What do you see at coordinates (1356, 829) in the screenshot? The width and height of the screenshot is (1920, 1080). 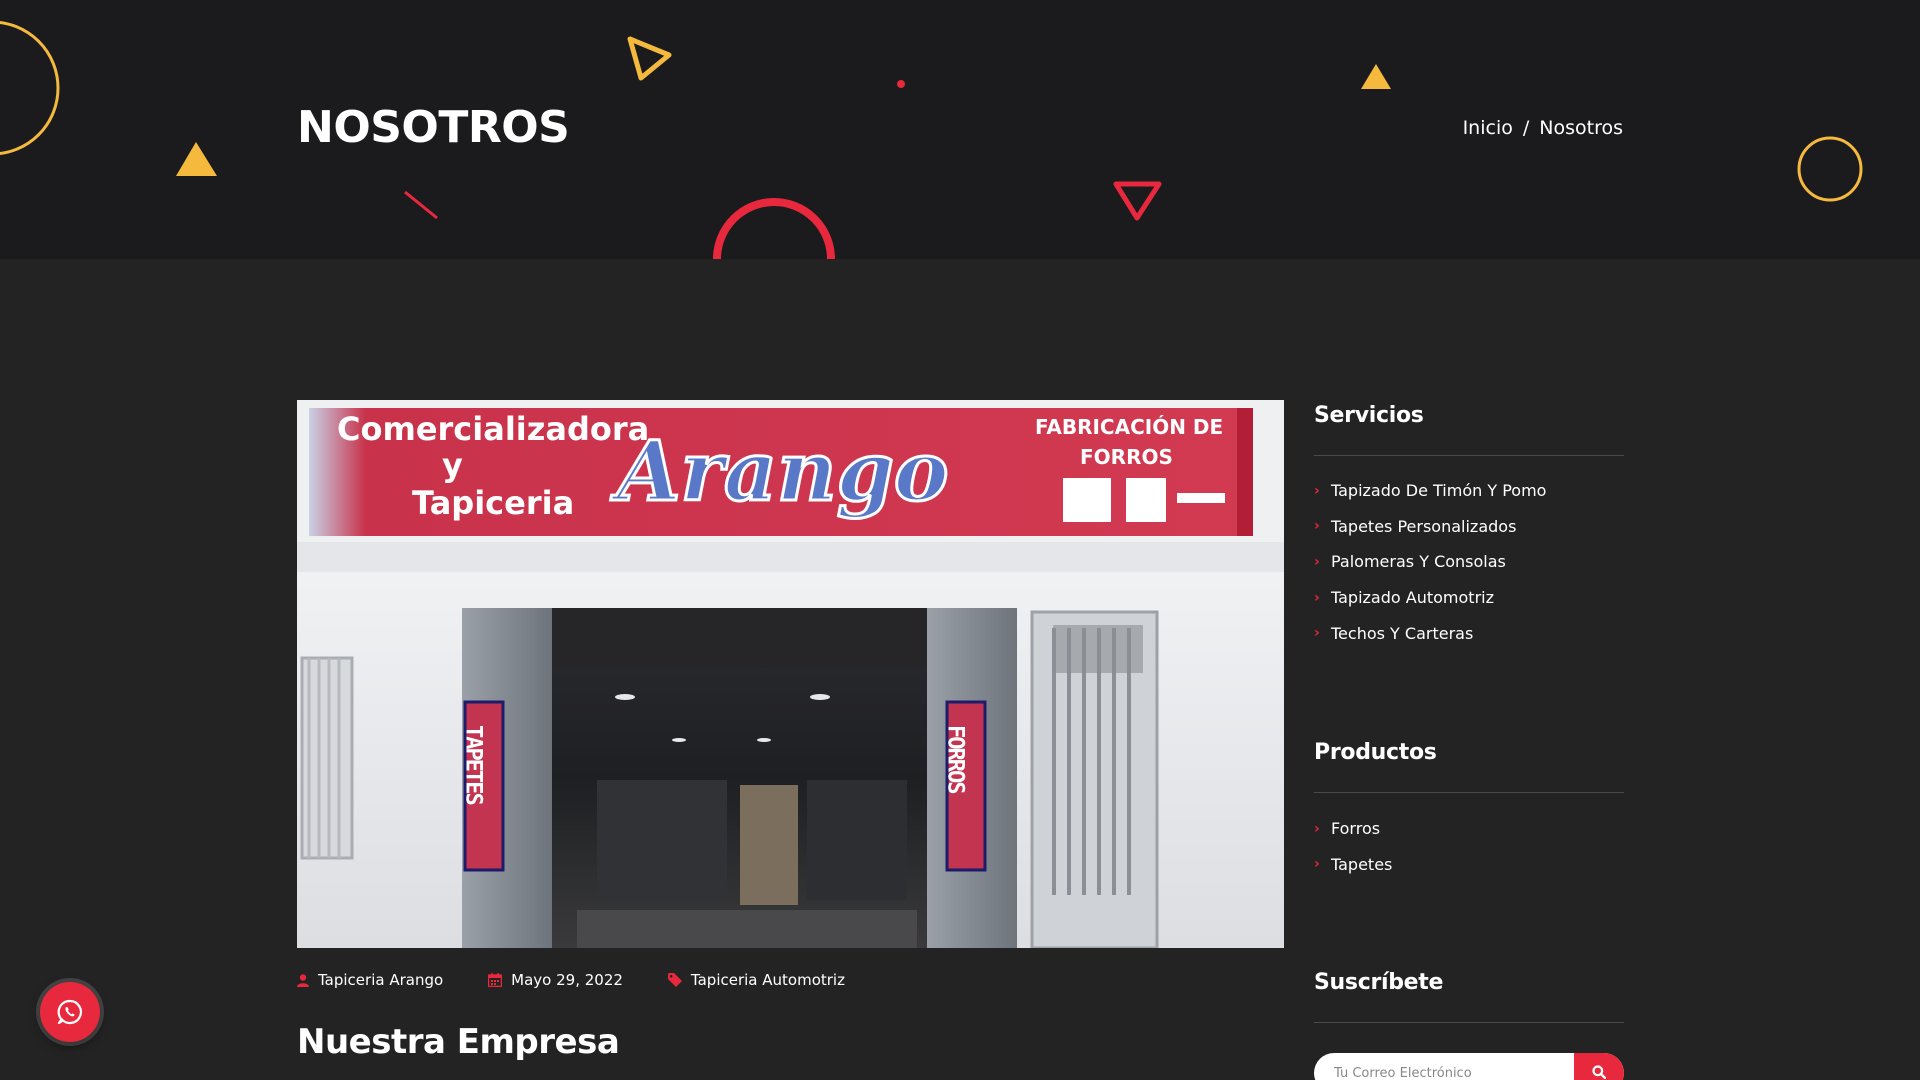 I see `productos-item-label: Forros` at bounding box center [1356, 829].